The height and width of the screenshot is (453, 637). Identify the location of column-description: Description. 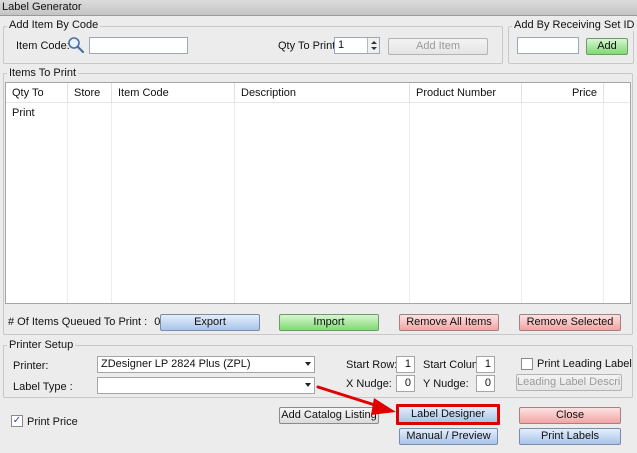
(322, 93).